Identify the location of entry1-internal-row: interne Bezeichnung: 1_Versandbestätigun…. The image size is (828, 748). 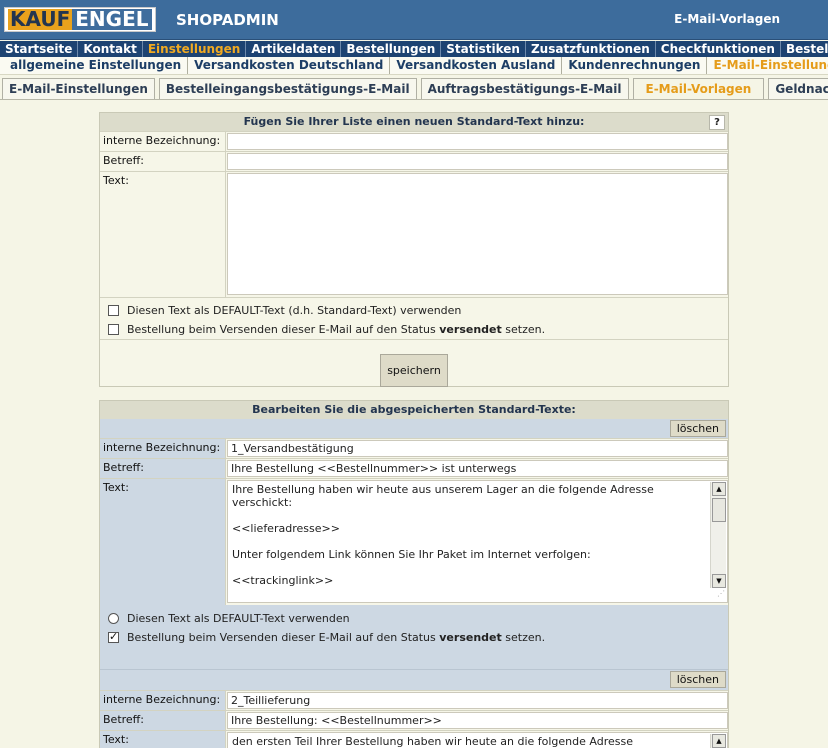
(414, 448).